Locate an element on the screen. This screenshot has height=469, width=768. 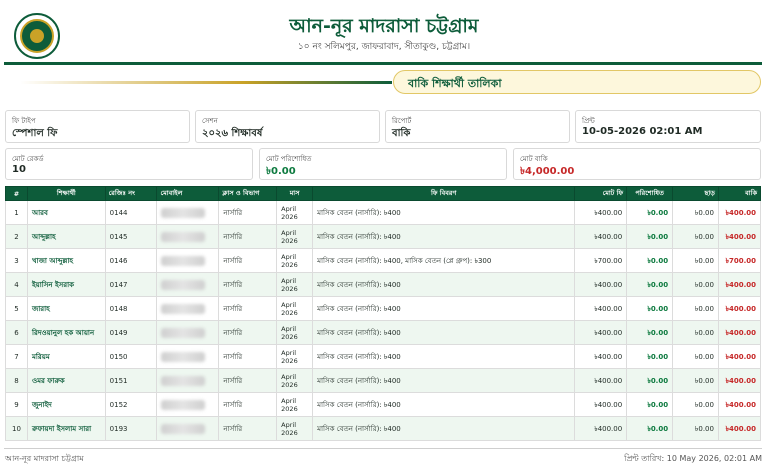
footer-institution: আন-নূর মাদরাসা চট্টগ্রাম is located at coordinates (44, 458).